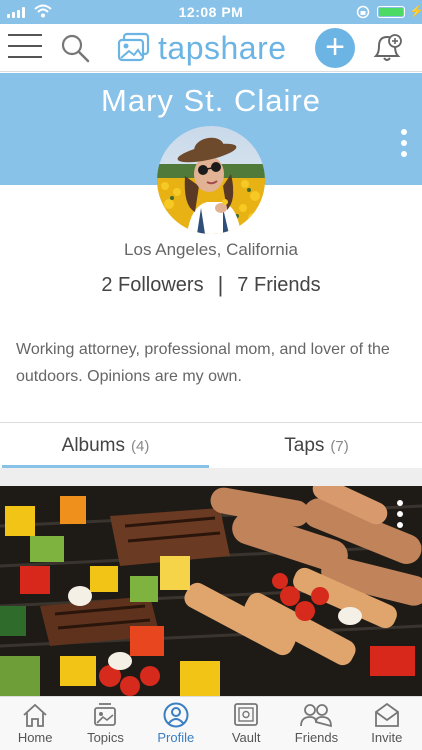  I want to click on tabs-divider, so click(211, 477).